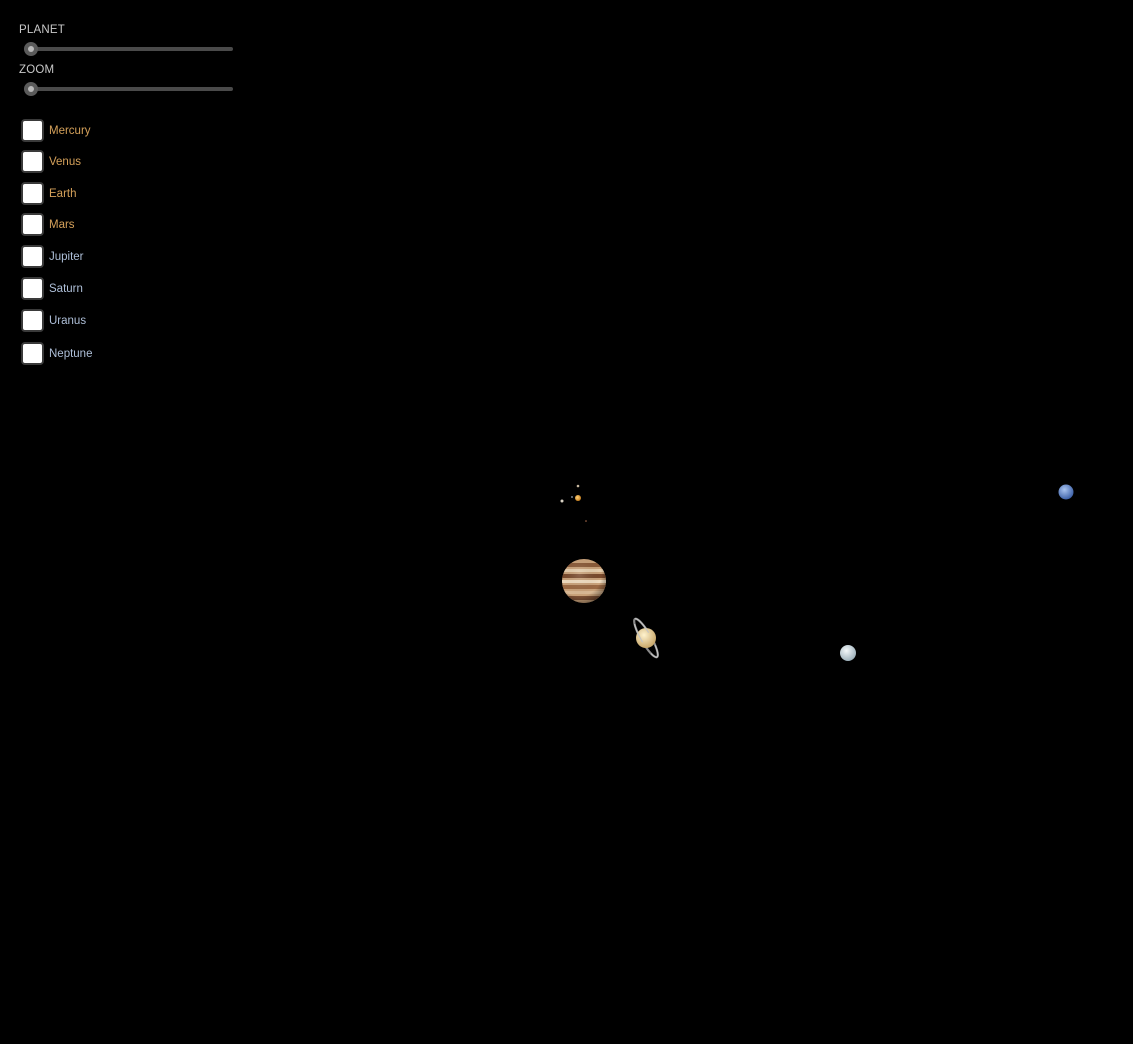 The height and width of the screenshot is (1044, 1133). What do you see at coordinates (578, 486) in the screenshot?
I see `mercury-planet` at bounding box center [578, 486].